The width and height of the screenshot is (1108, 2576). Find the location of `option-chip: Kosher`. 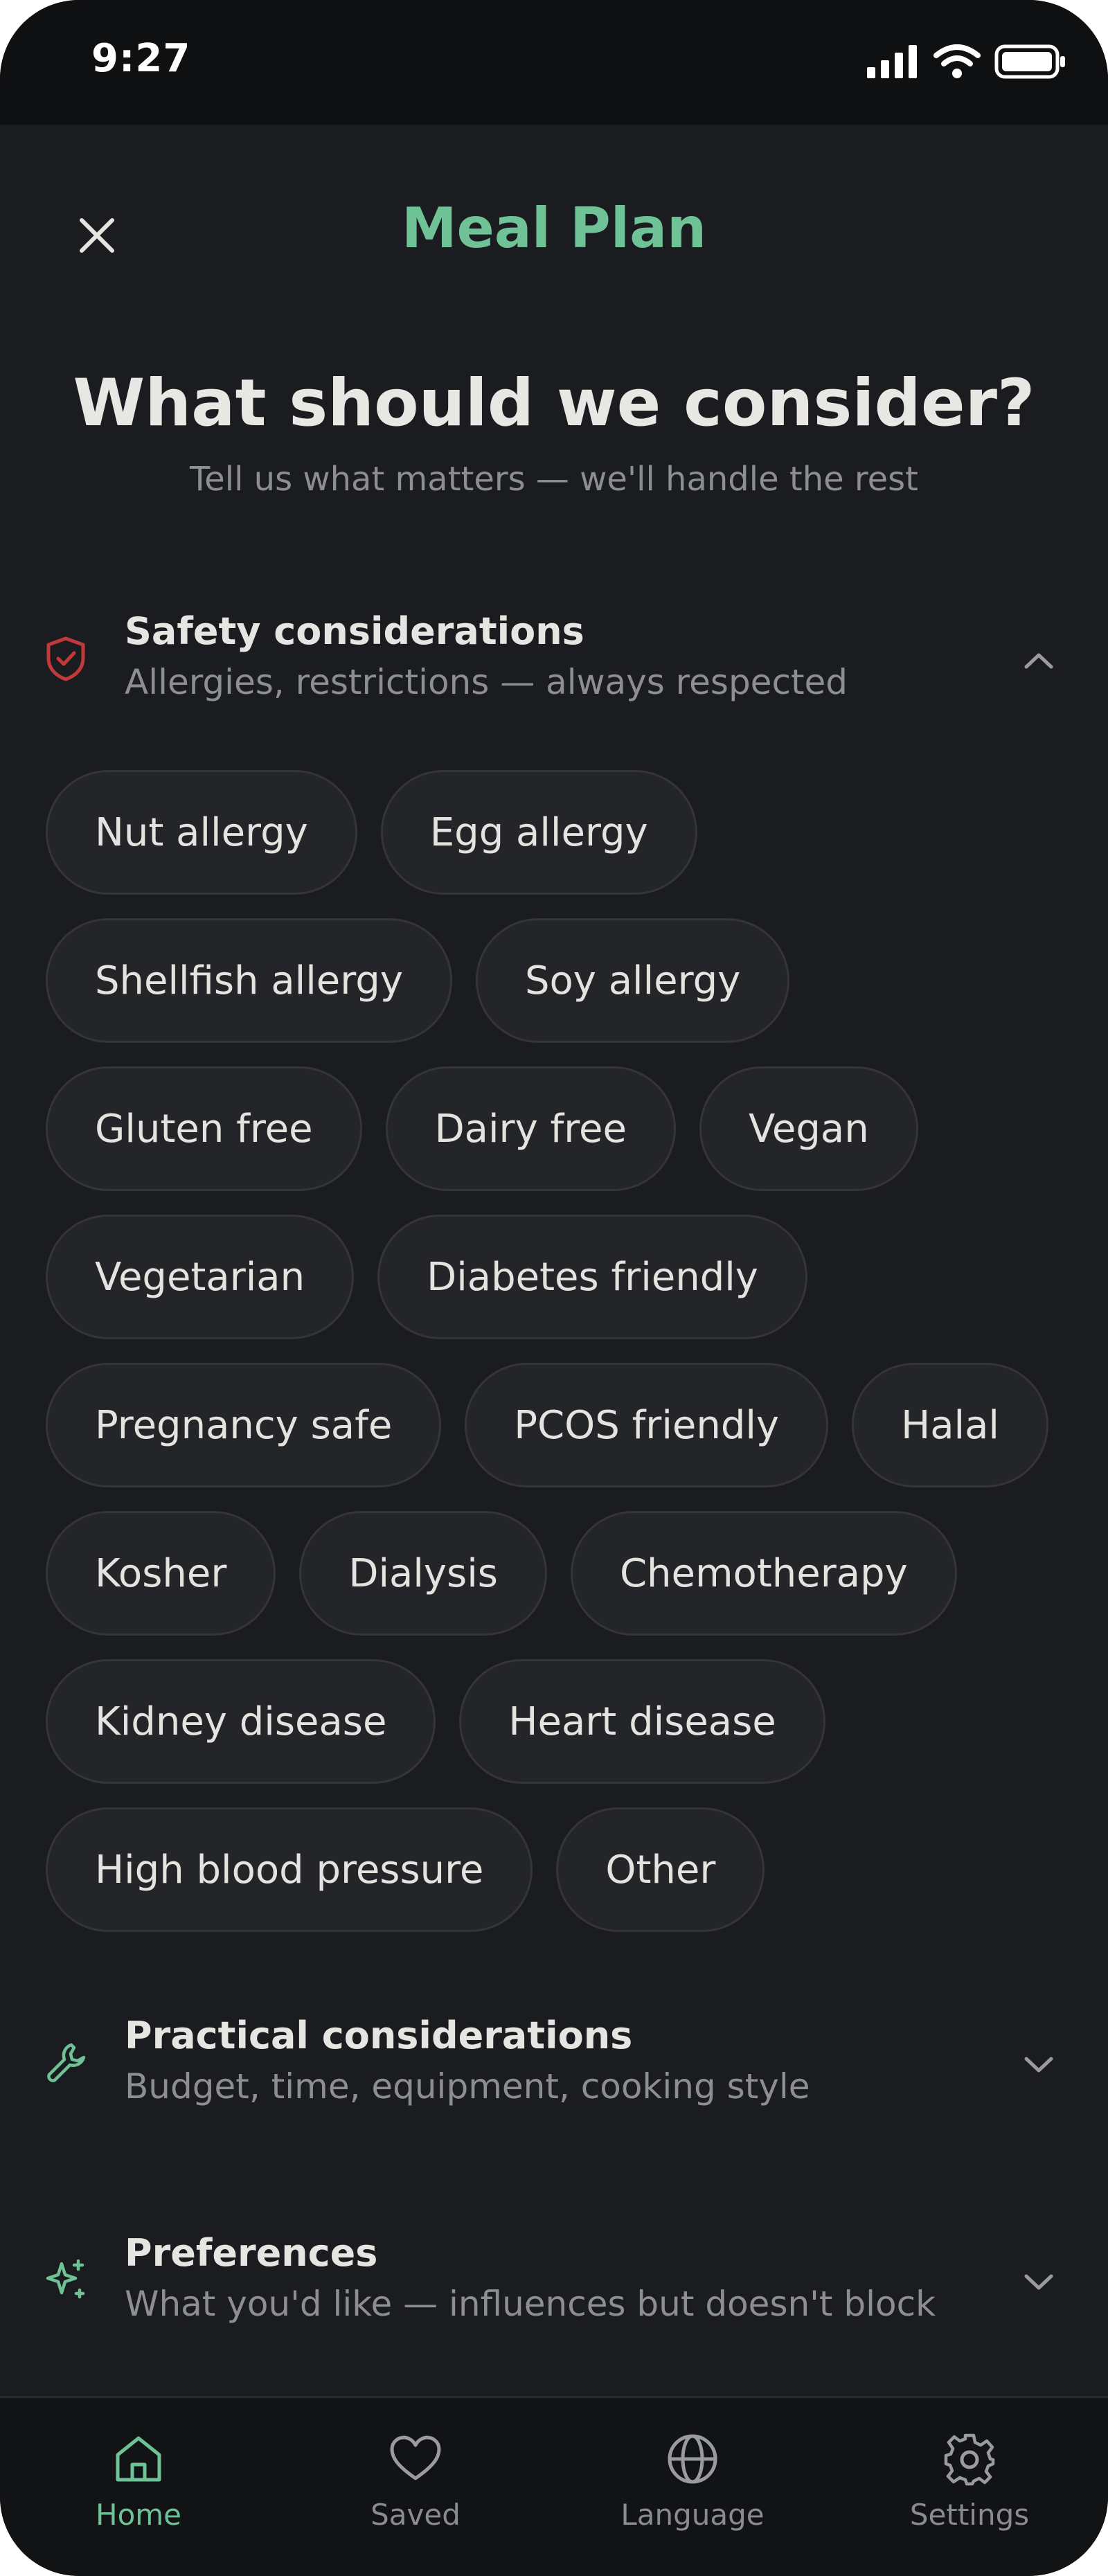

option-chip: Kosher is located at coordinates (161, 1573).